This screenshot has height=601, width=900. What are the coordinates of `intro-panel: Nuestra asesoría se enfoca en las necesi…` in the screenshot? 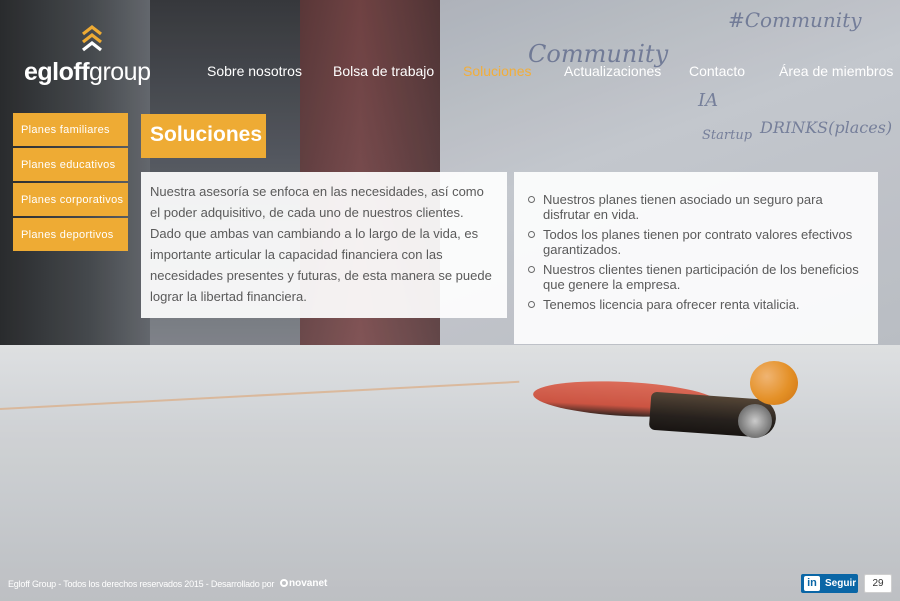 It's located at (324, 245).